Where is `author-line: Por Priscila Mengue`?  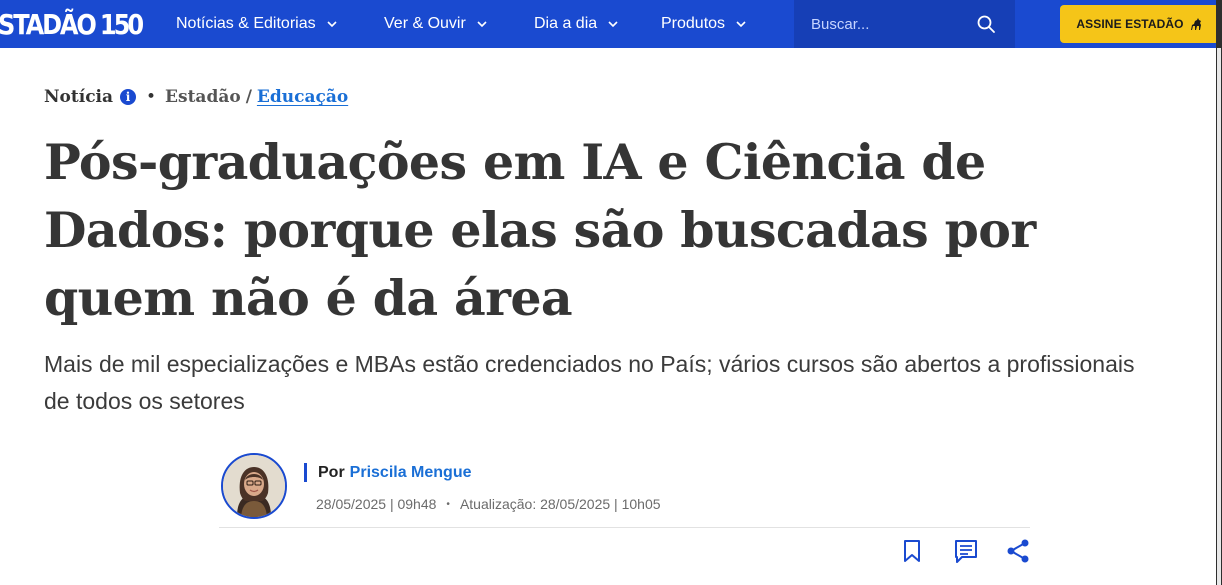
author-line: Por Priscila Mengue is located at coordinates (395, 473).